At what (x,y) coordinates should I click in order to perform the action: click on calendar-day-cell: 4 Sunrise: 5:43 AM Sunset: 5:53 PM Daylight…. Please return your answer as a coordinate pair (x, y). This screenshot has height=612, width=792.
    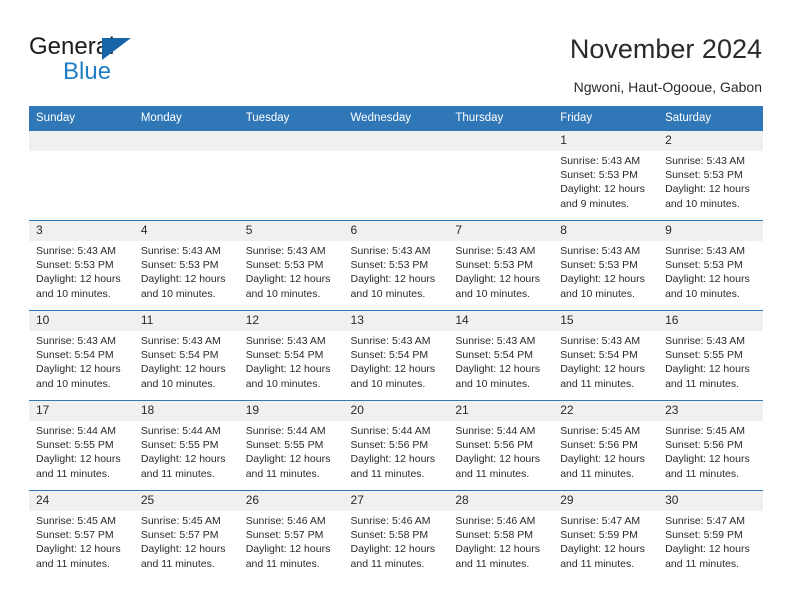
    Looking at the image, I should click on (186, 265).